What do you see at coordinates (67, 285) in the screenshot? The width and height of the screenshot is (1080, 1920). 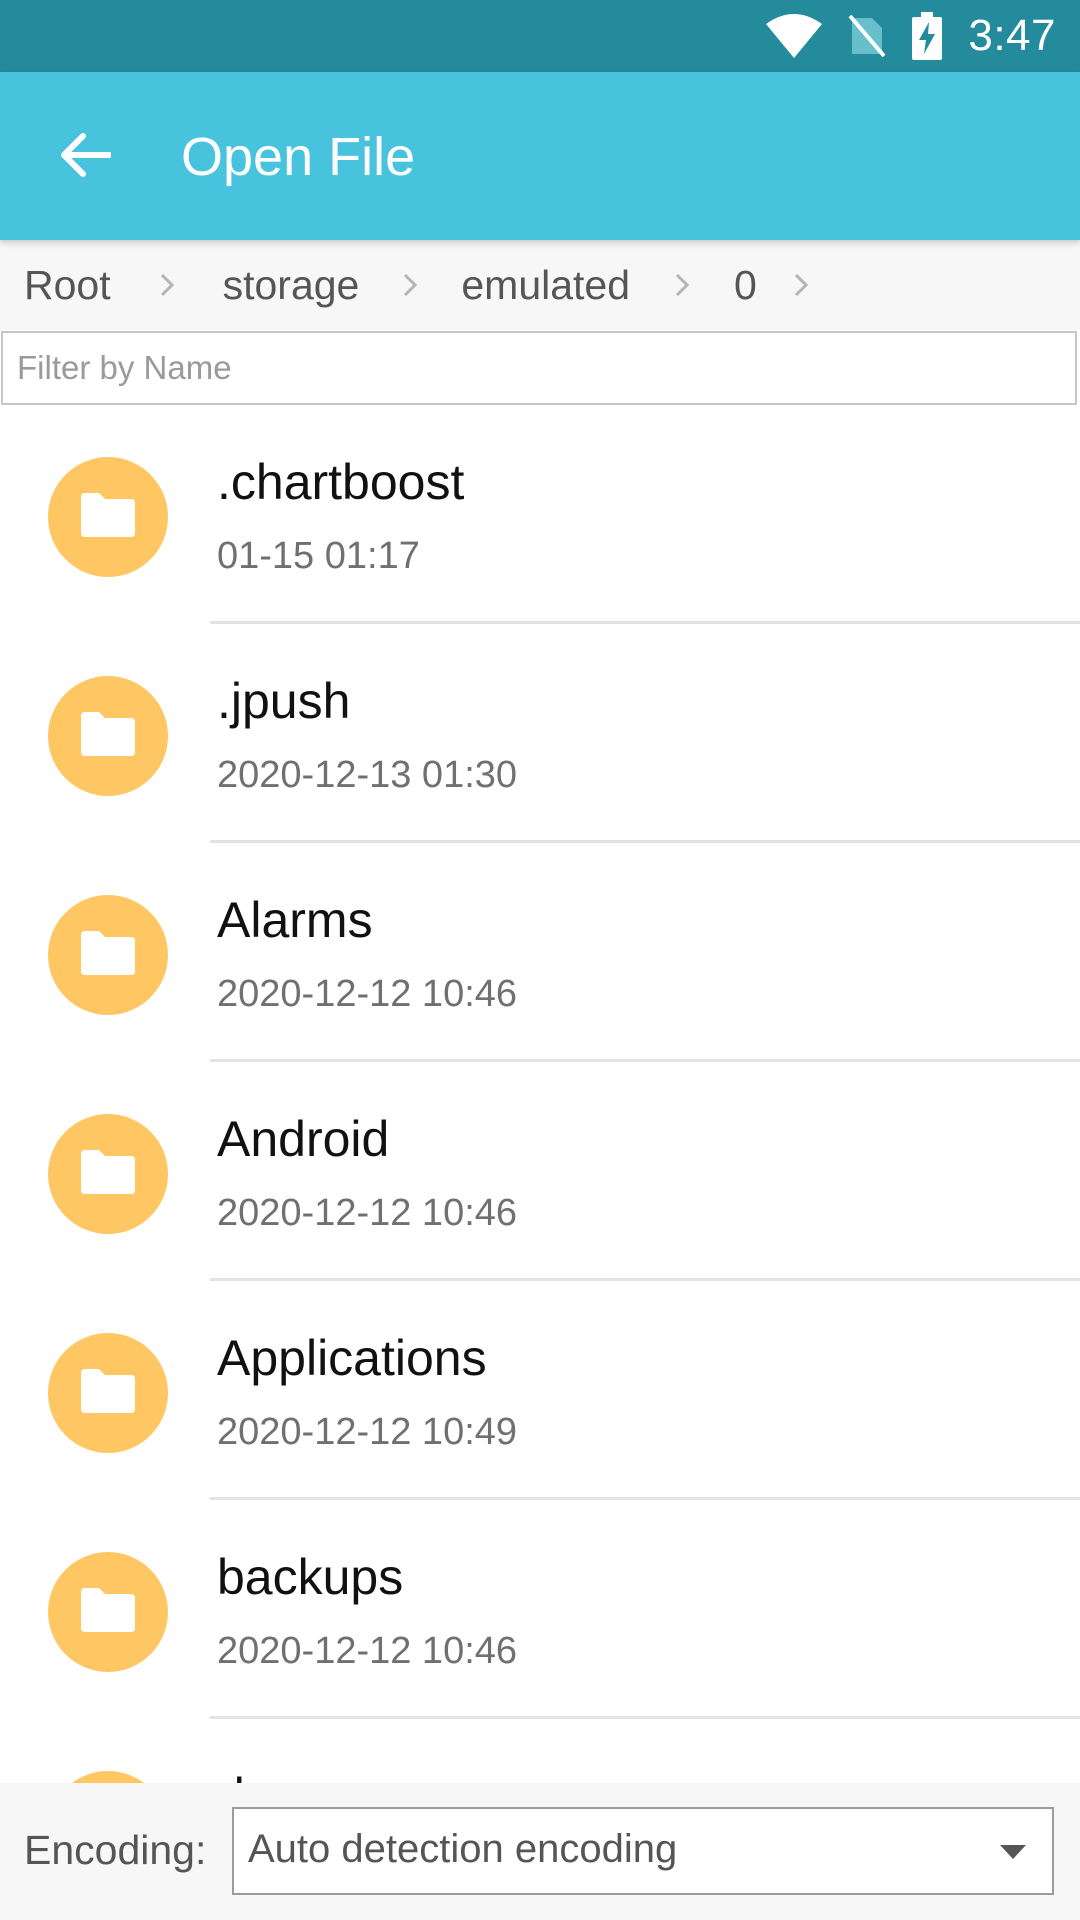 I see `breadcrumb-item-root: Root` at bounding box center [67, 285].